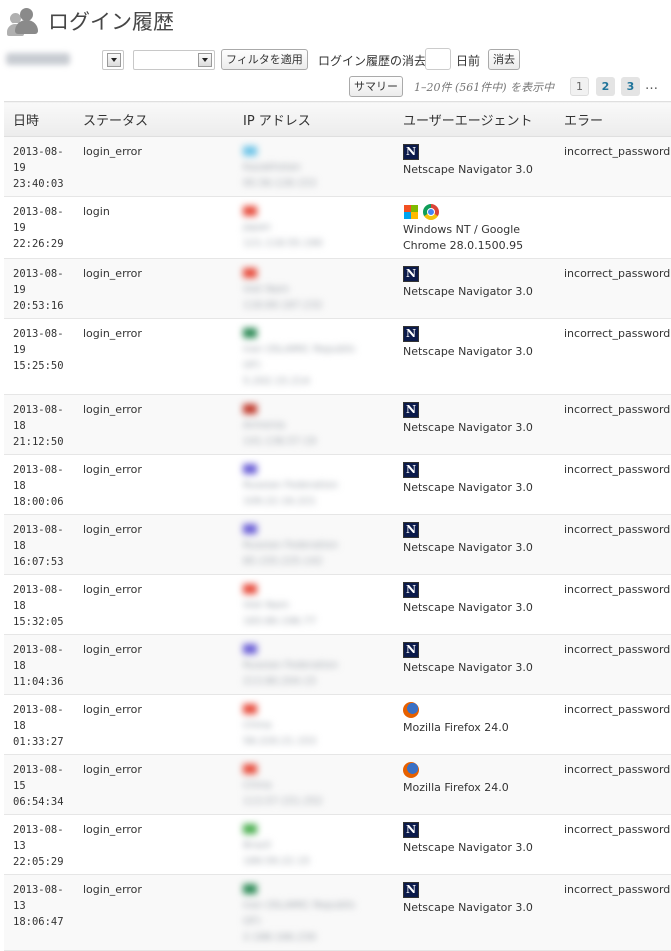 The height and width of the screenshot is (951, 671). I want to click on datetime-cell: 2013-08- 15 06:54:34, so click(39, 784).